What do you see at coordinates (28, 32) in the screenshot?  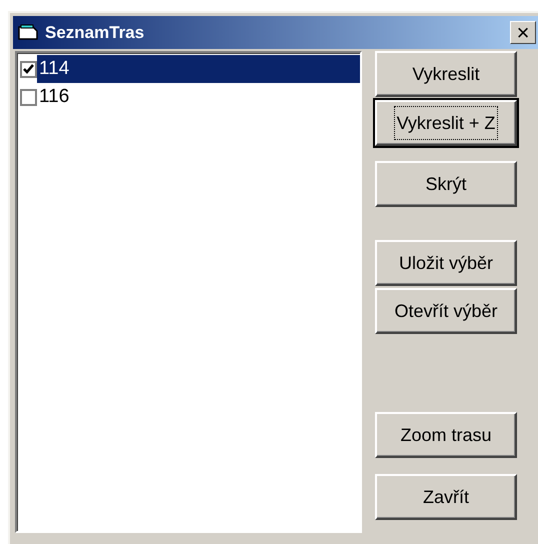 I see `window-icon` at bounding box center [28, 32].